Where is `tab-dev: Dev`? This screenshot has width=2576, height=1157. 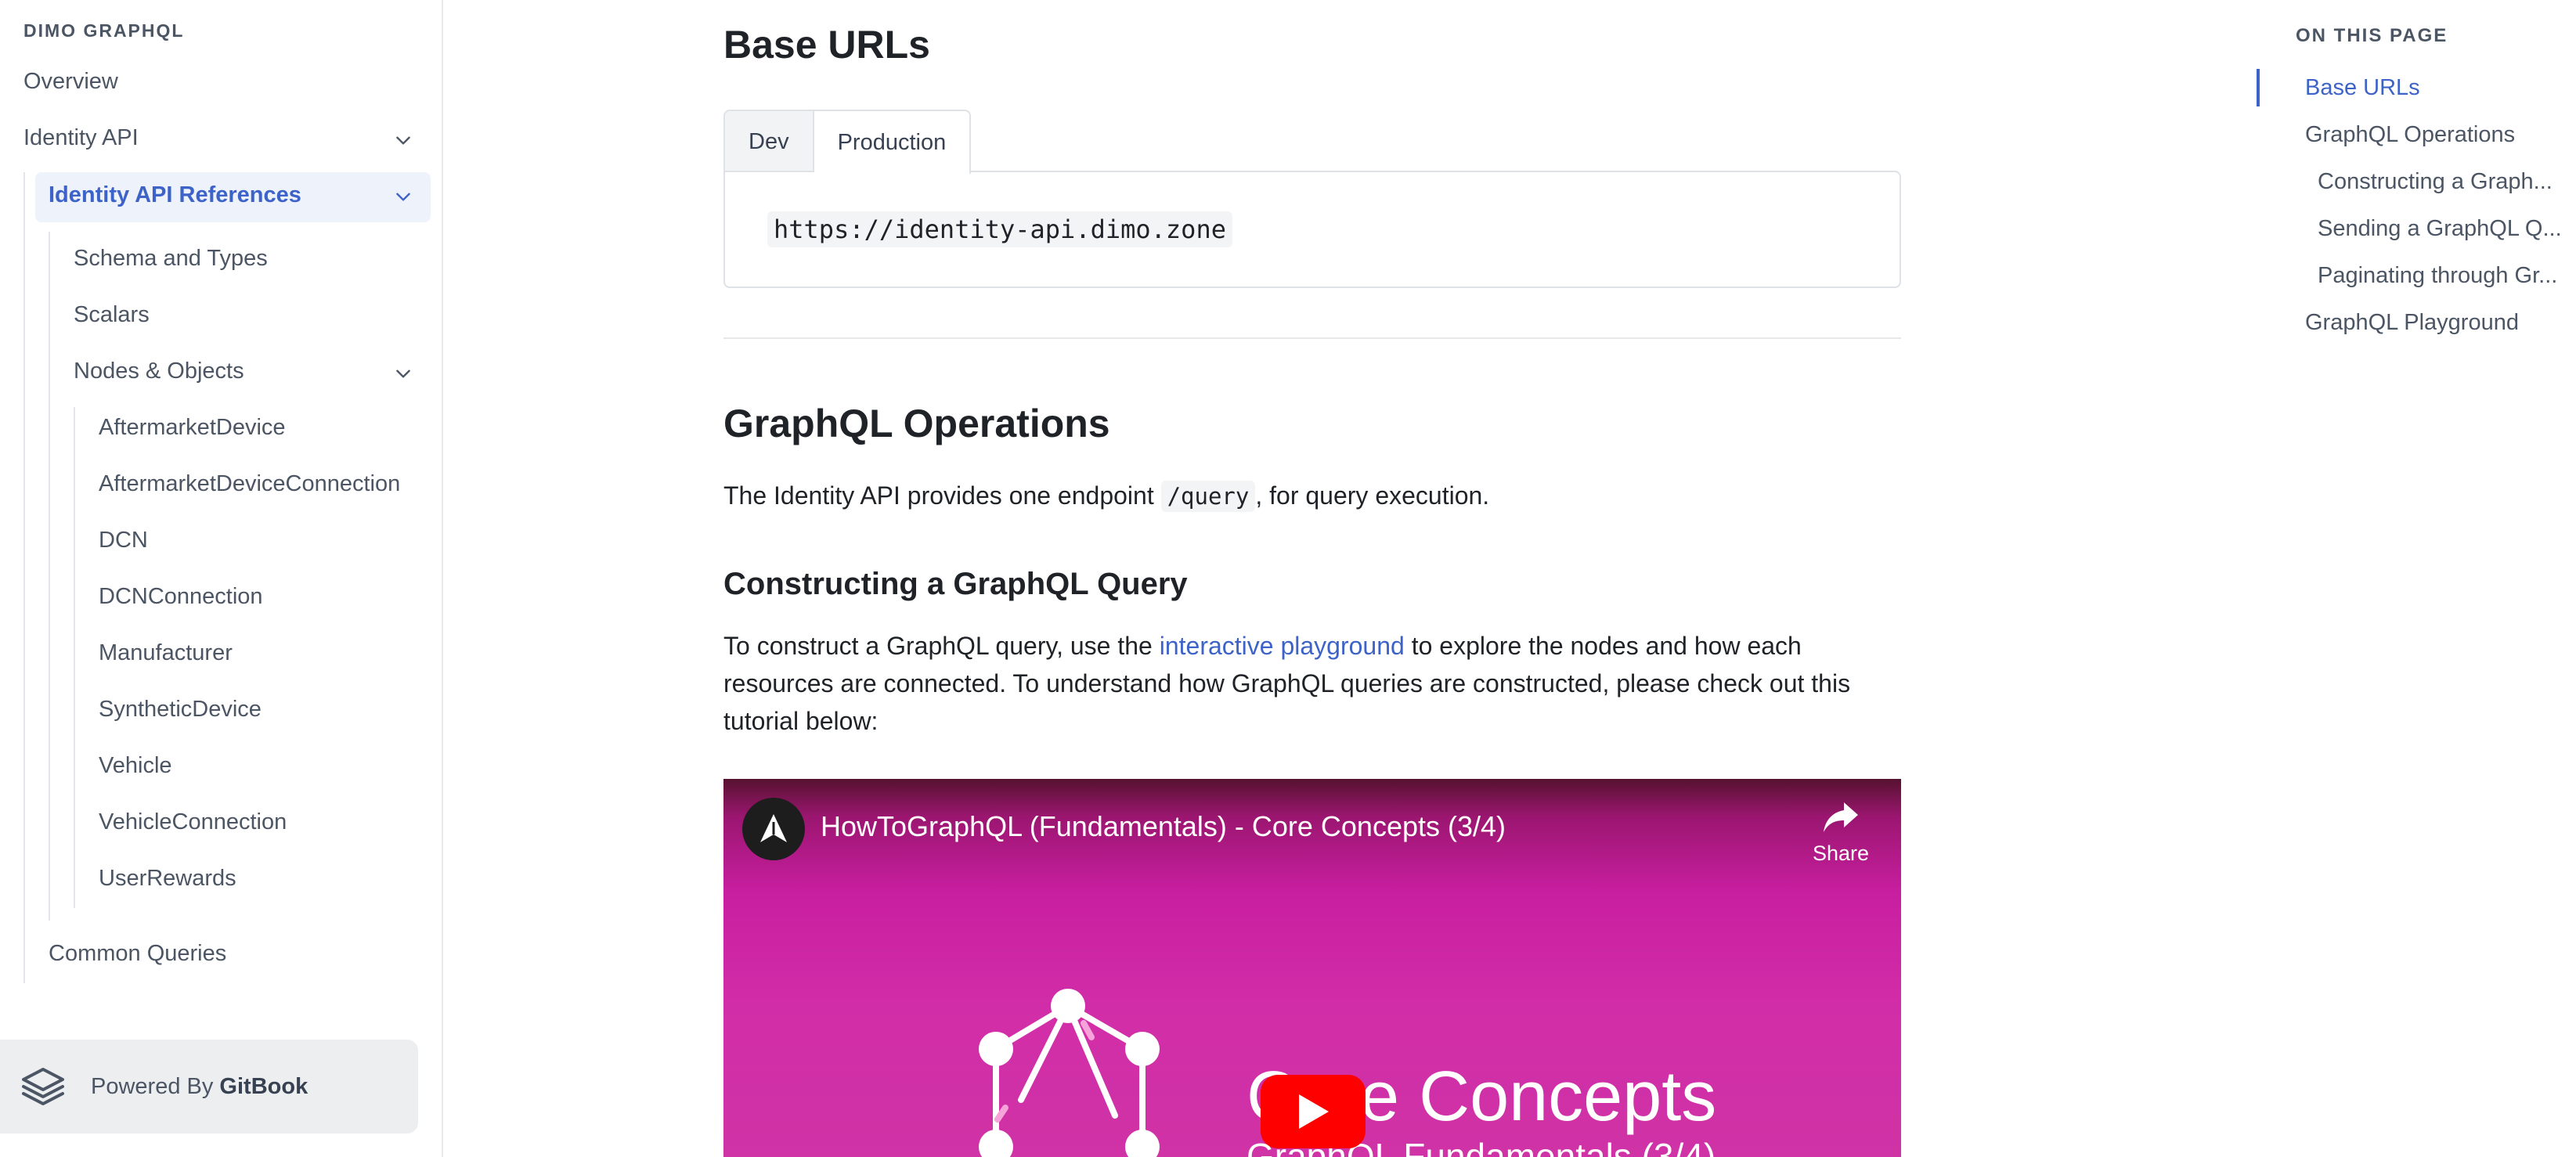
tab-dev: Dev is located at coordinates (768, 141).